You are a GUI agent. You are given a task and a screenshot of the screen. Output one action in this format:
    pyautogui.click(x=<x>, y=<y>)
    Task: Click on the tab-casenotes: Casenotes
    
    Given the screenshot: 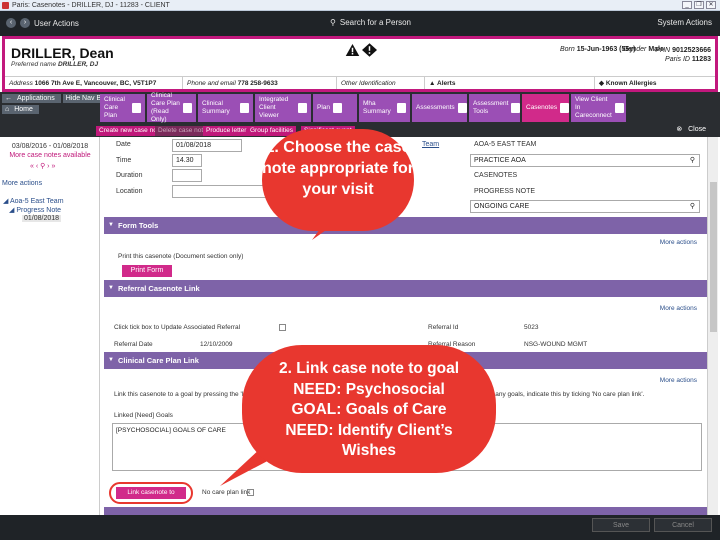 What is the action you would take?
    pyautogui.click(x=546, y=108)
    